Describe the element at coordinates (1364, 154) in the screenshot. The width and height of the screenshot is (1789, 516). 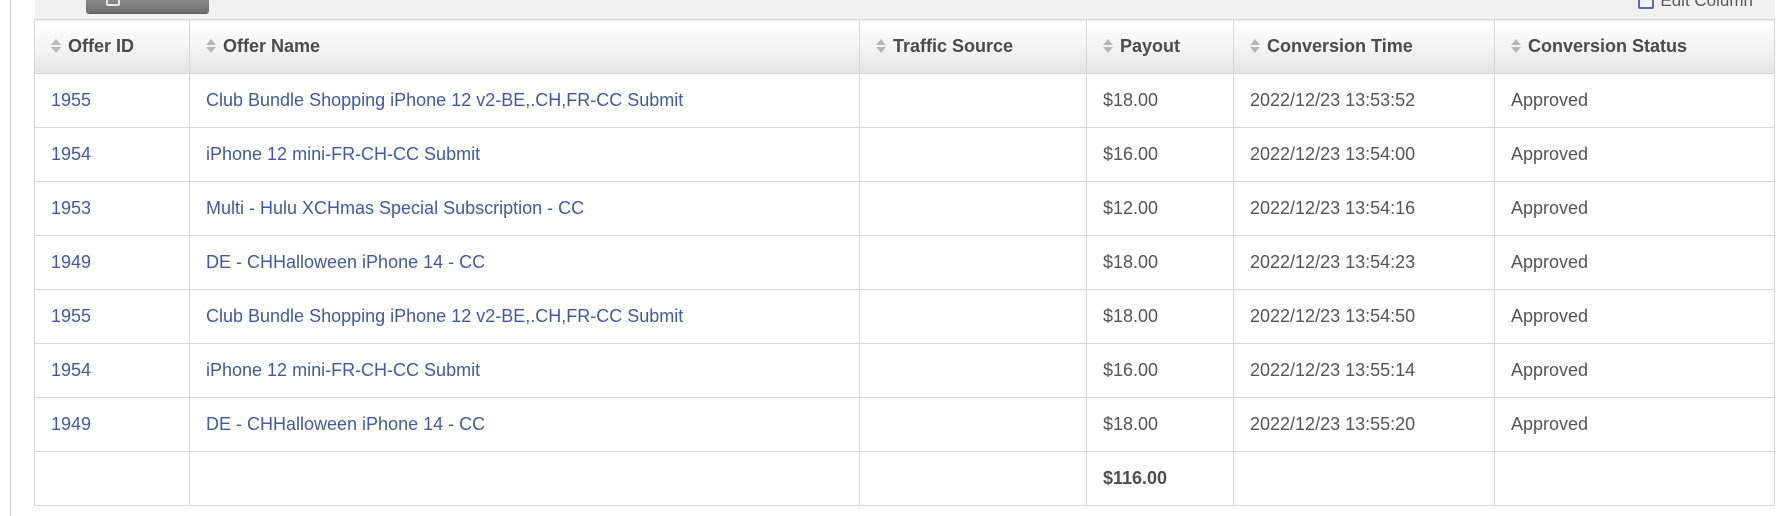
I see `conversion-time-cell: 2022/12/23 13:54:00` at that location.